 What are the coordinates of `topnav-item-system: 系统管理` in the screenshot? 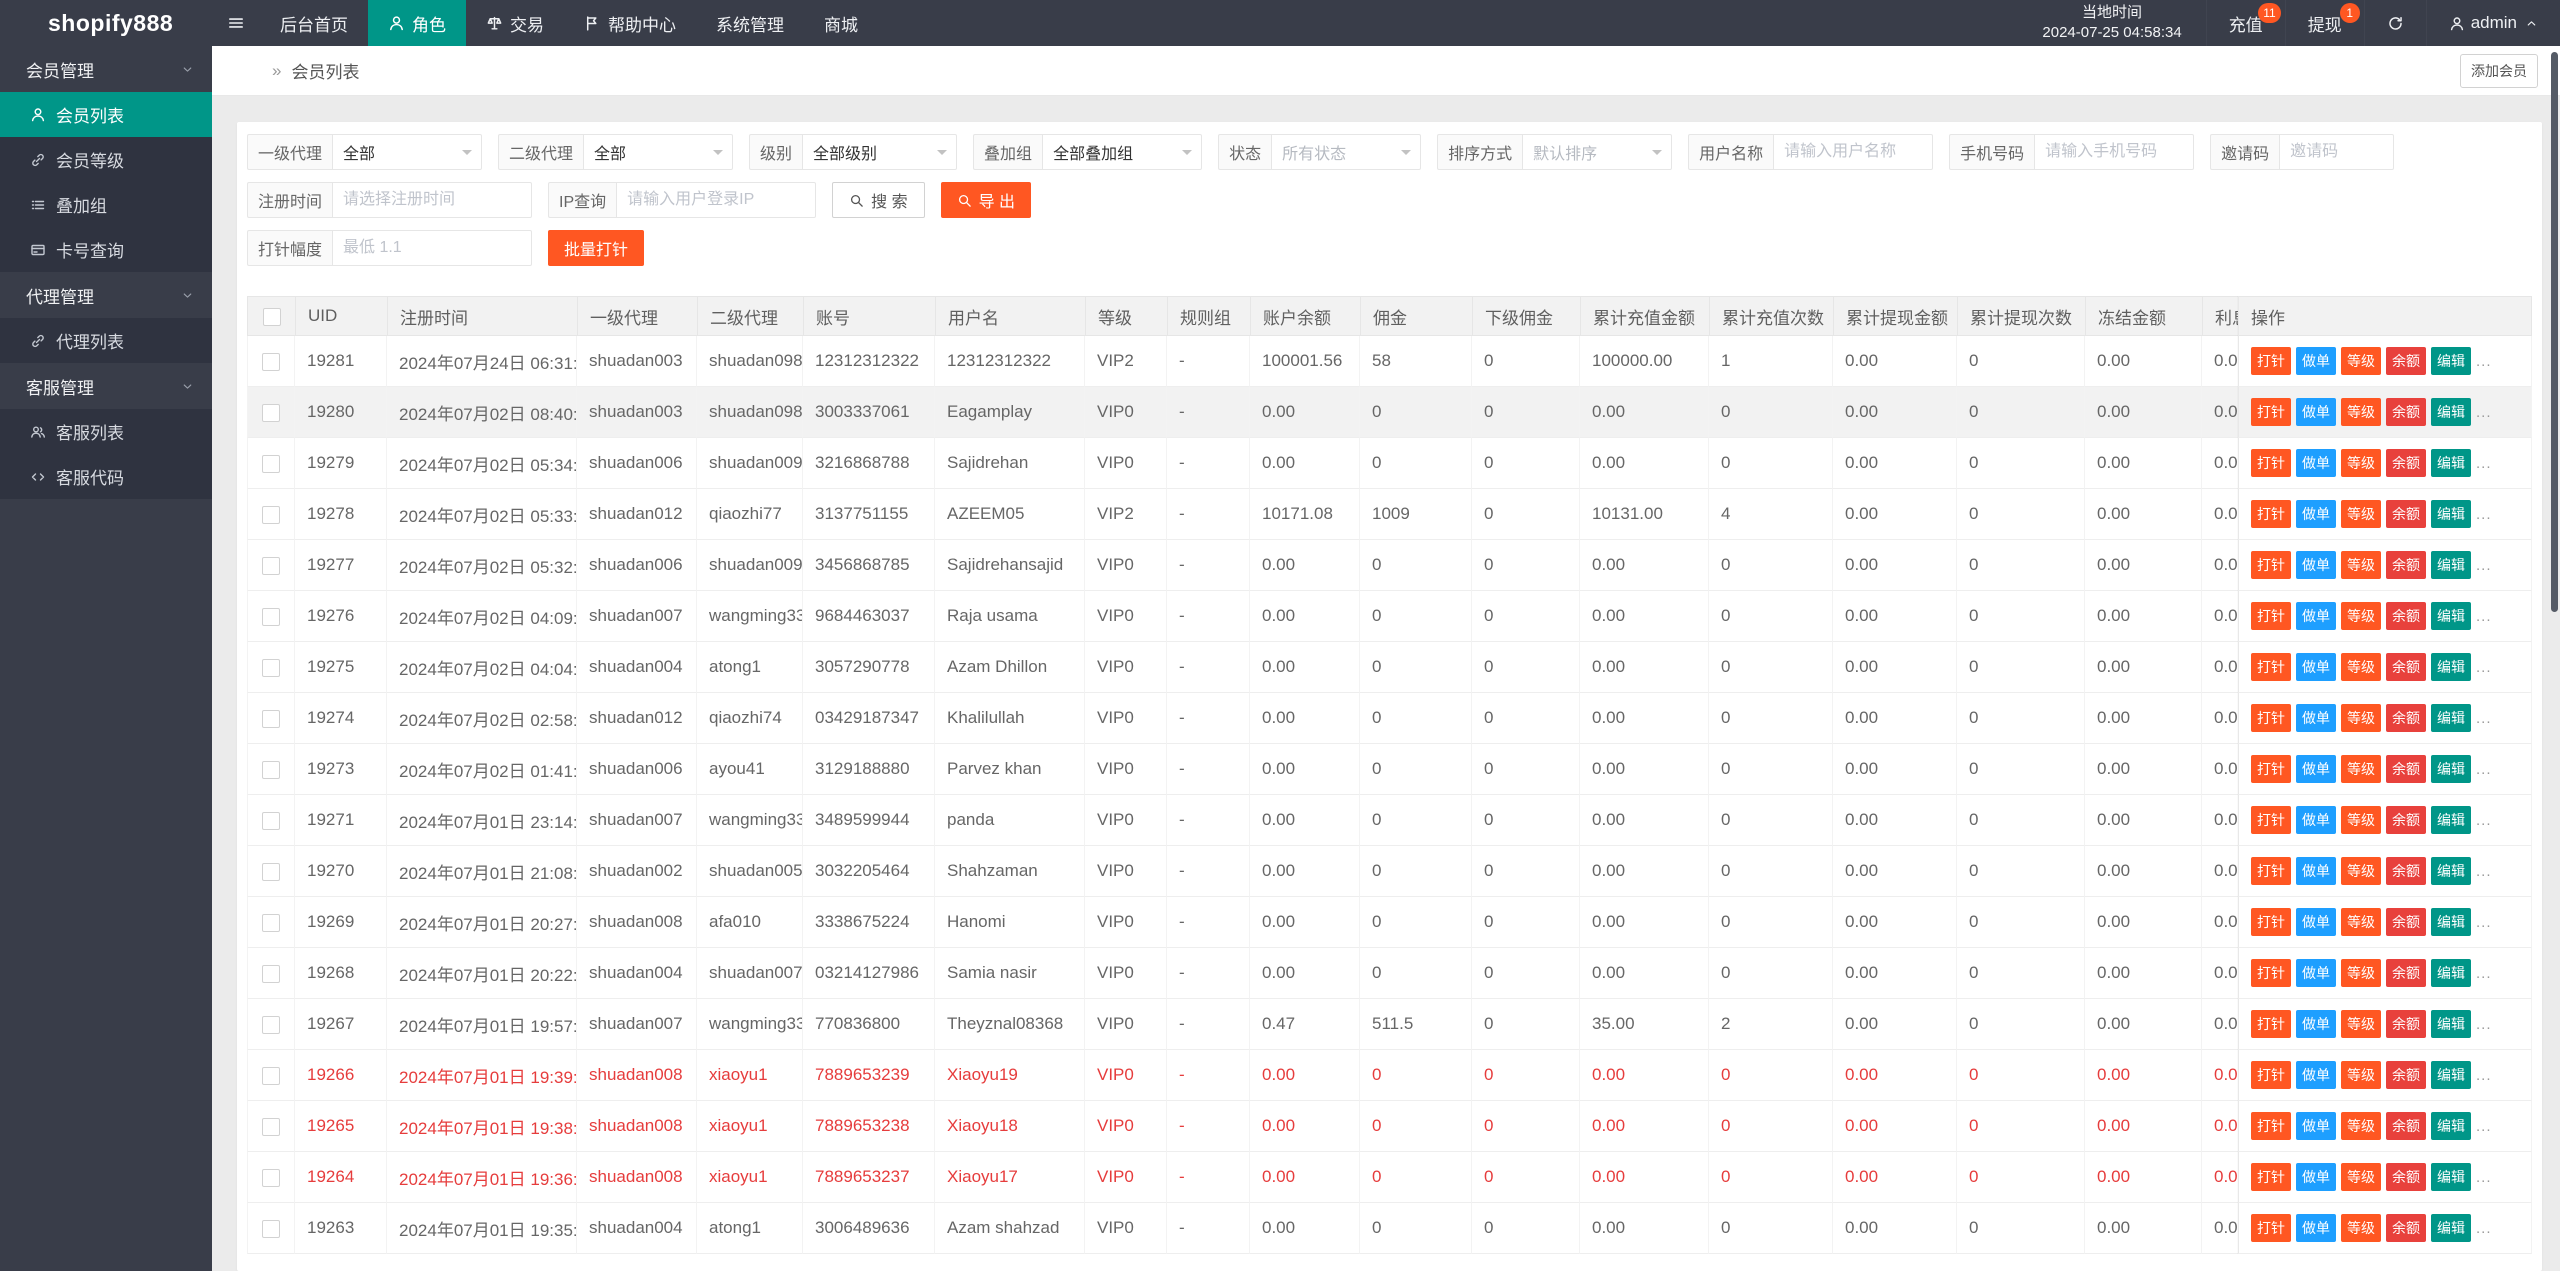 It's located at (750, 23).